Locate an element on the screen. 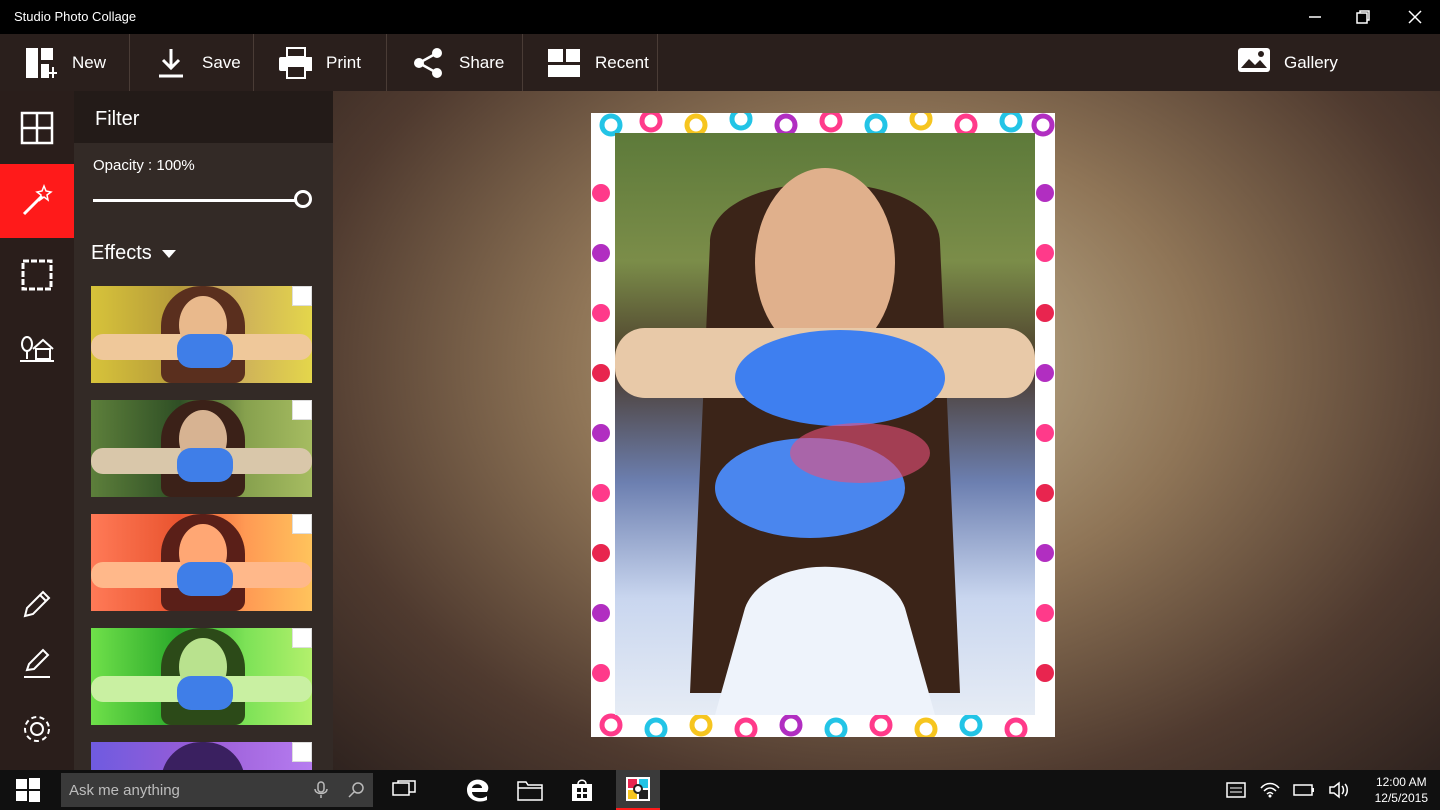 The width and height of the screenshot is (1440, 810). taskbar-explorer-button is located at coordinates (530, 790).